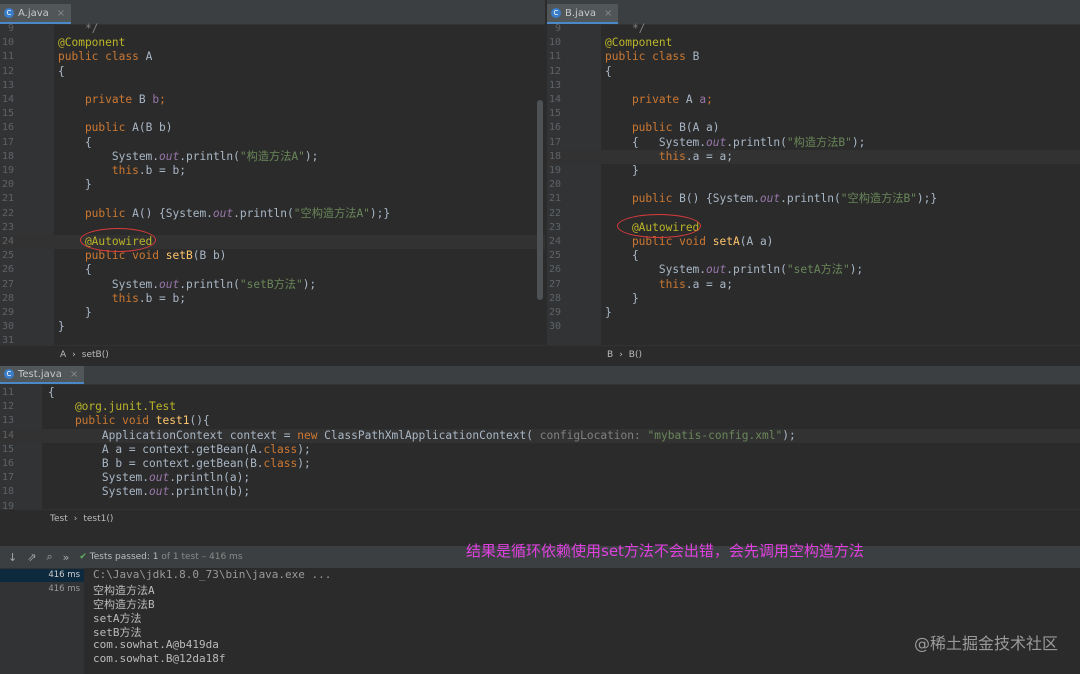 Image resolution: width=1080 pixels, height=674 pixels. What do you see at coordinates (272, 199) in the screenshot?
I see `code-line: 21` at bounding box center [272, 199].